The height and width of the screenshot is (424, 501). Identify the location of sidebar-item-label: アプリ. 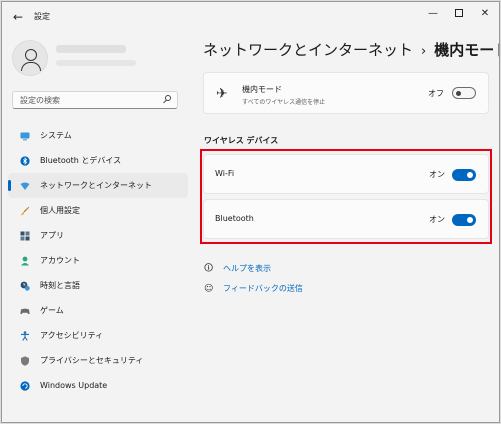
(52, 235).